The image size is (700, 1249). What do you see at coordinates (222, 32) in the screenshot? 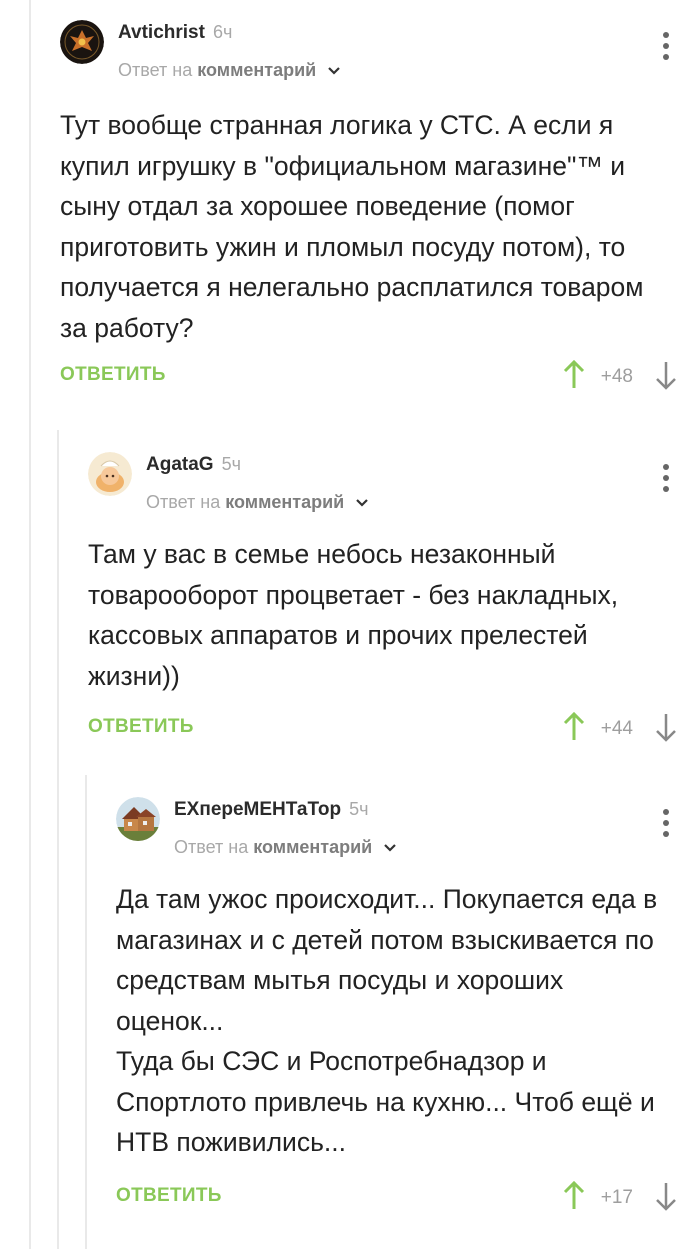
I see `comment-time: 6ч` at bounding box center [222, 32].